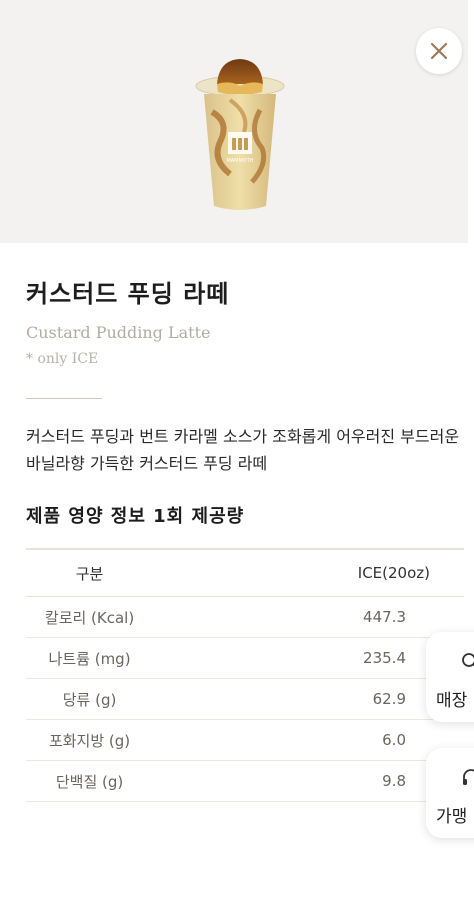  What do you see at coordinates (118, 332) in the screenshot?
I see `product-english-name: Custard Pudding Latte` at bounding box center [118, 332].